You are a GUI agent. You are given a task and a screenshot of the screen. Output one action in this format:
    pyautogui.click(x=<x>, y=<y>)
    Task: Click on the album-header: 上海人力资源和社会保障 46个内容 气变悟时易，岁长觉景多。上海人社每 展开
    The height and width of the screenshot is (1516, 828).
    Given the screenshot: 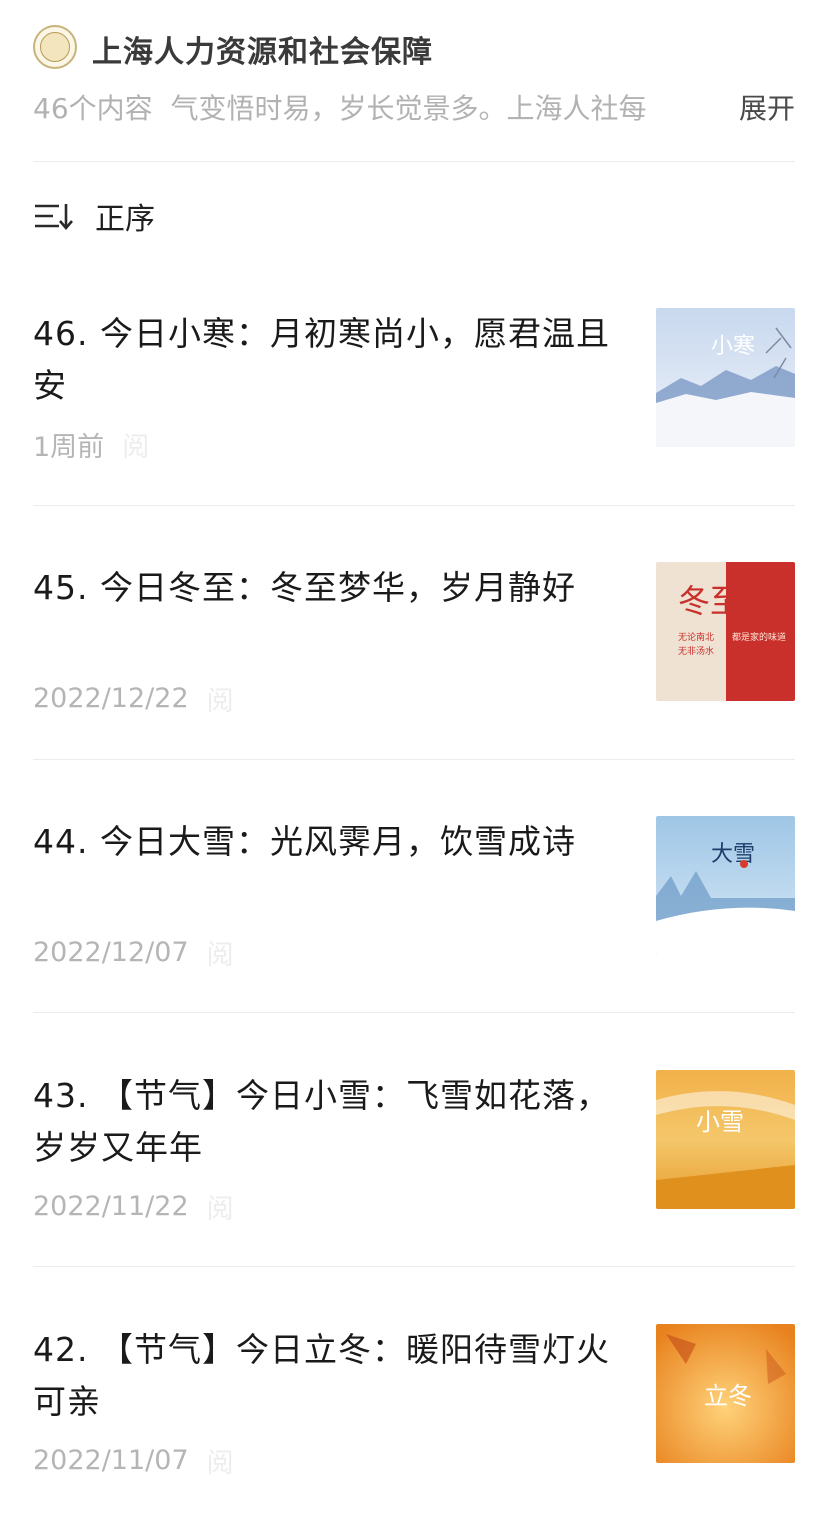 What is the action you would take?
    pyautogui.click(x=414, y=81)
    